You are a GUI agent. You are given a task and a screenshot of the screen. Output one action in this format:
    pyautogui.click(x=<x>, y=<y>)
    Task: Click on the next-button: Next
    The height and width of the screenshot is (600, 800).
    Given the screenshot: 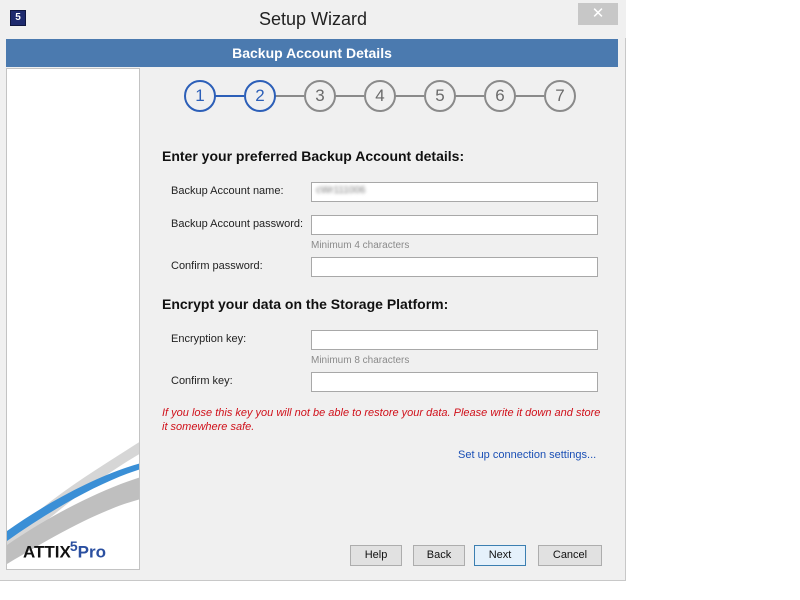 What is the action you would take?
    pyautogui.click(x=500, y=555)
    